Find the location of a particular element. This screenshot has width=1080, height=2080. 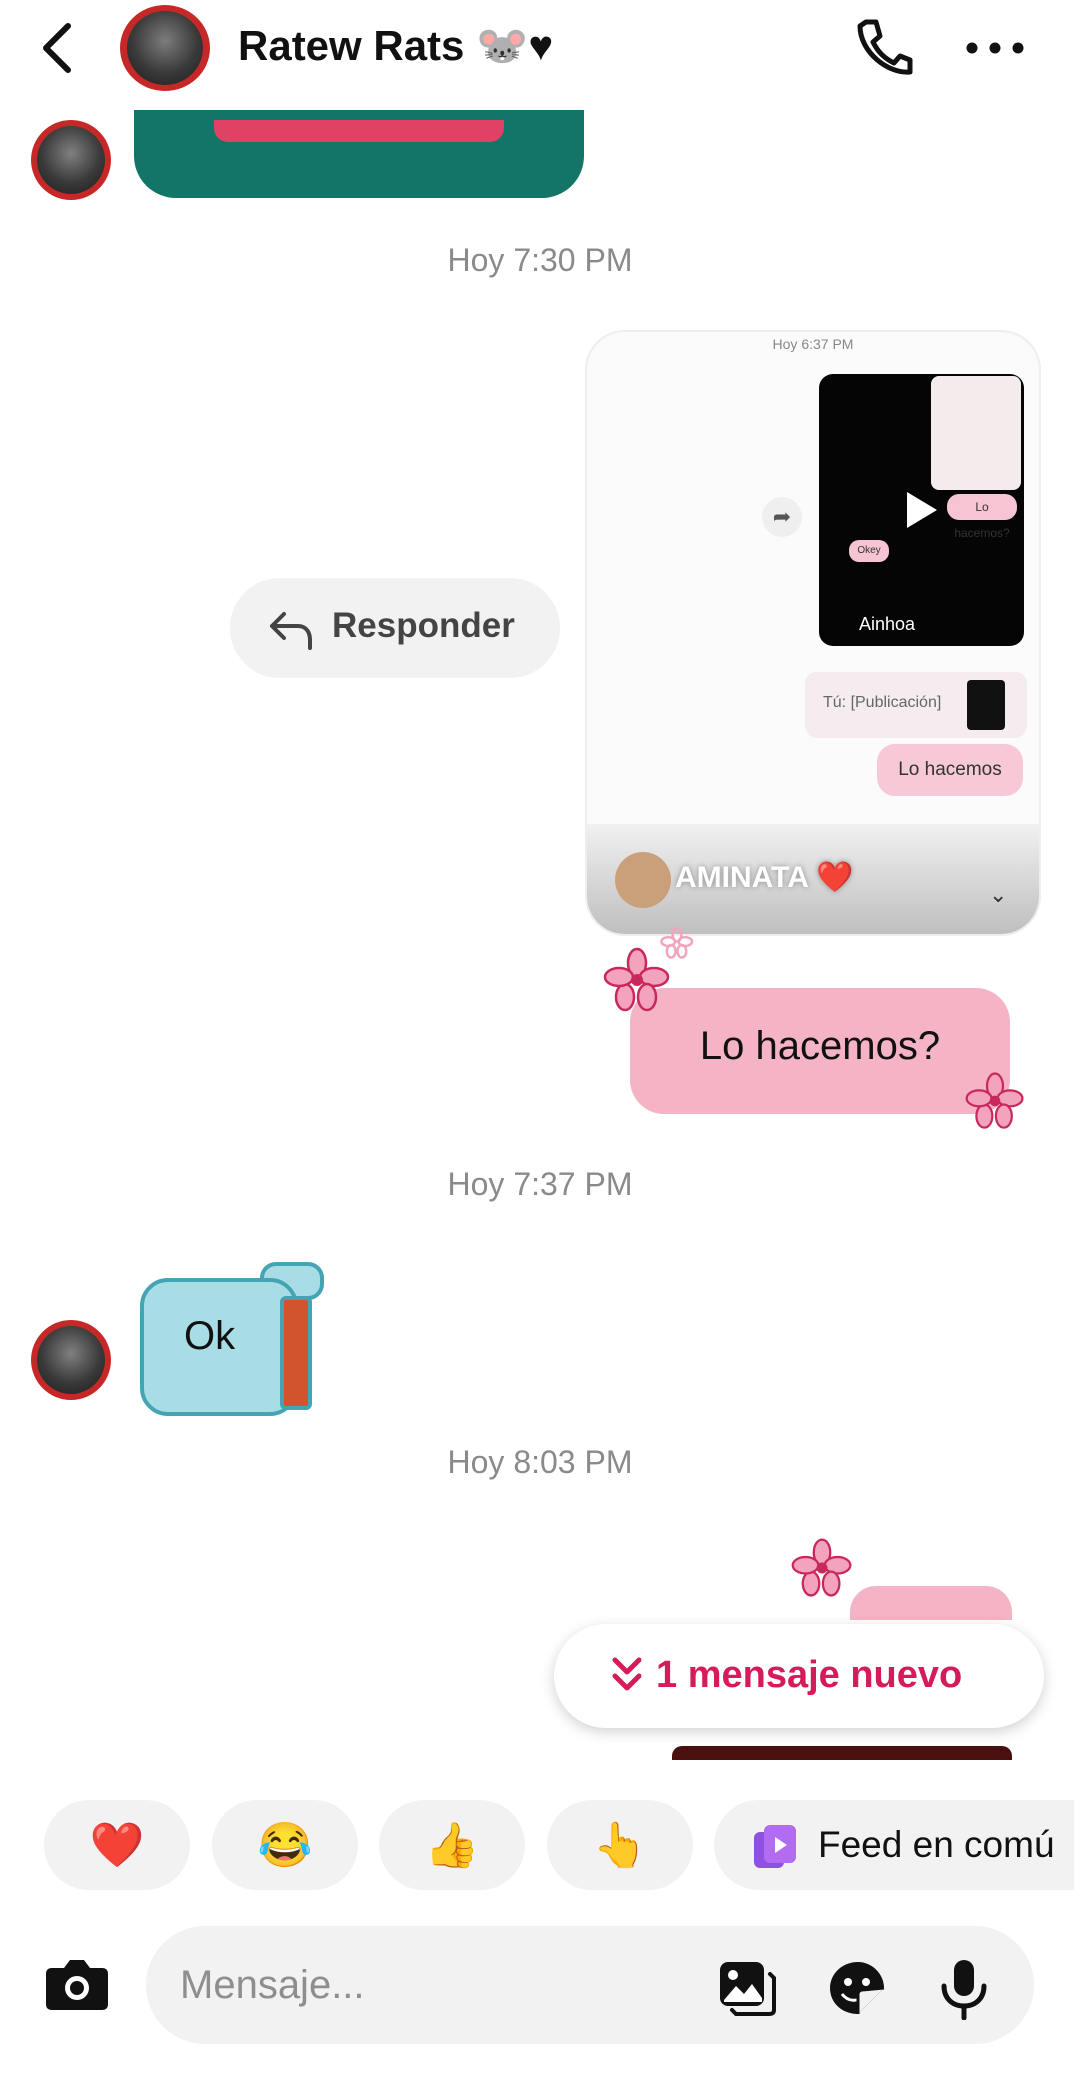

sticker-text: Ok is located at coordinates (210, 1336).